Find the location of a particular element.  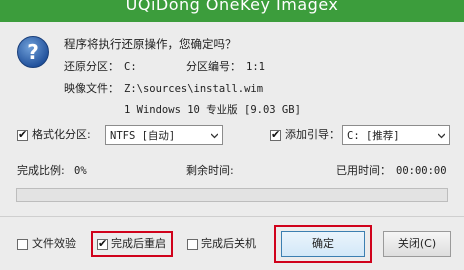

format-filesystem-value: NTFS [自动] is located at coordinates (143, 136).